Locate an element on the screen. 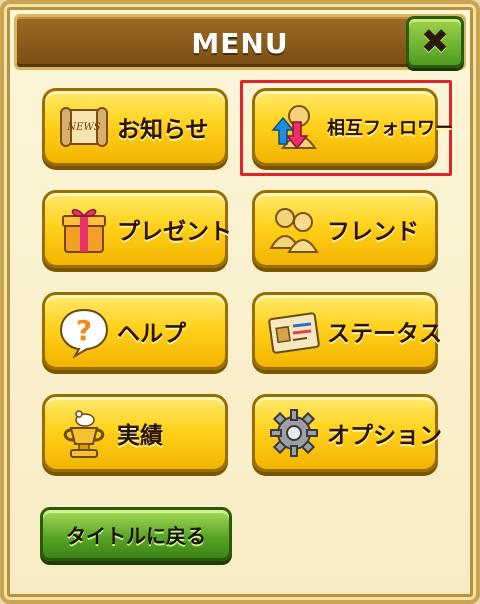 Image resolution: width=480 pixels, height=604 pixels. mutual-follower-button: 相互フォロワー is located at coordinates (352, 127).